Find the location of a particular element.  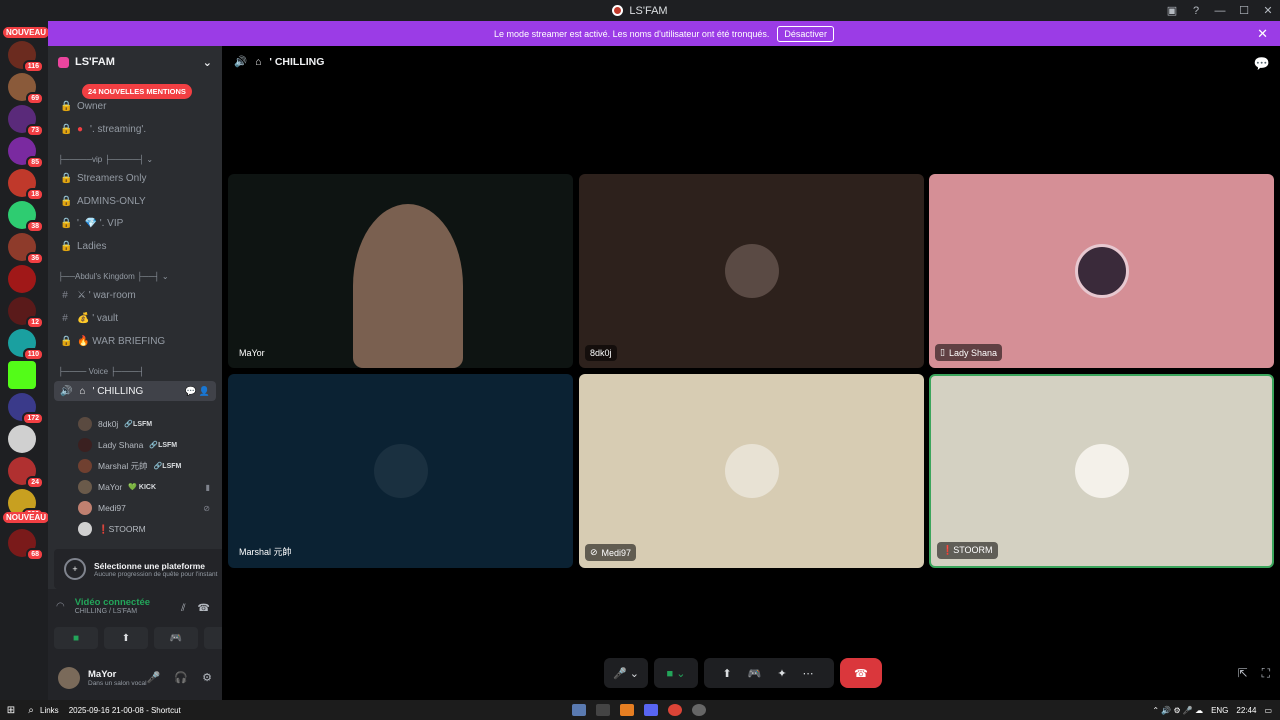

server-icon: 36 is located at coordinates (26, 249).